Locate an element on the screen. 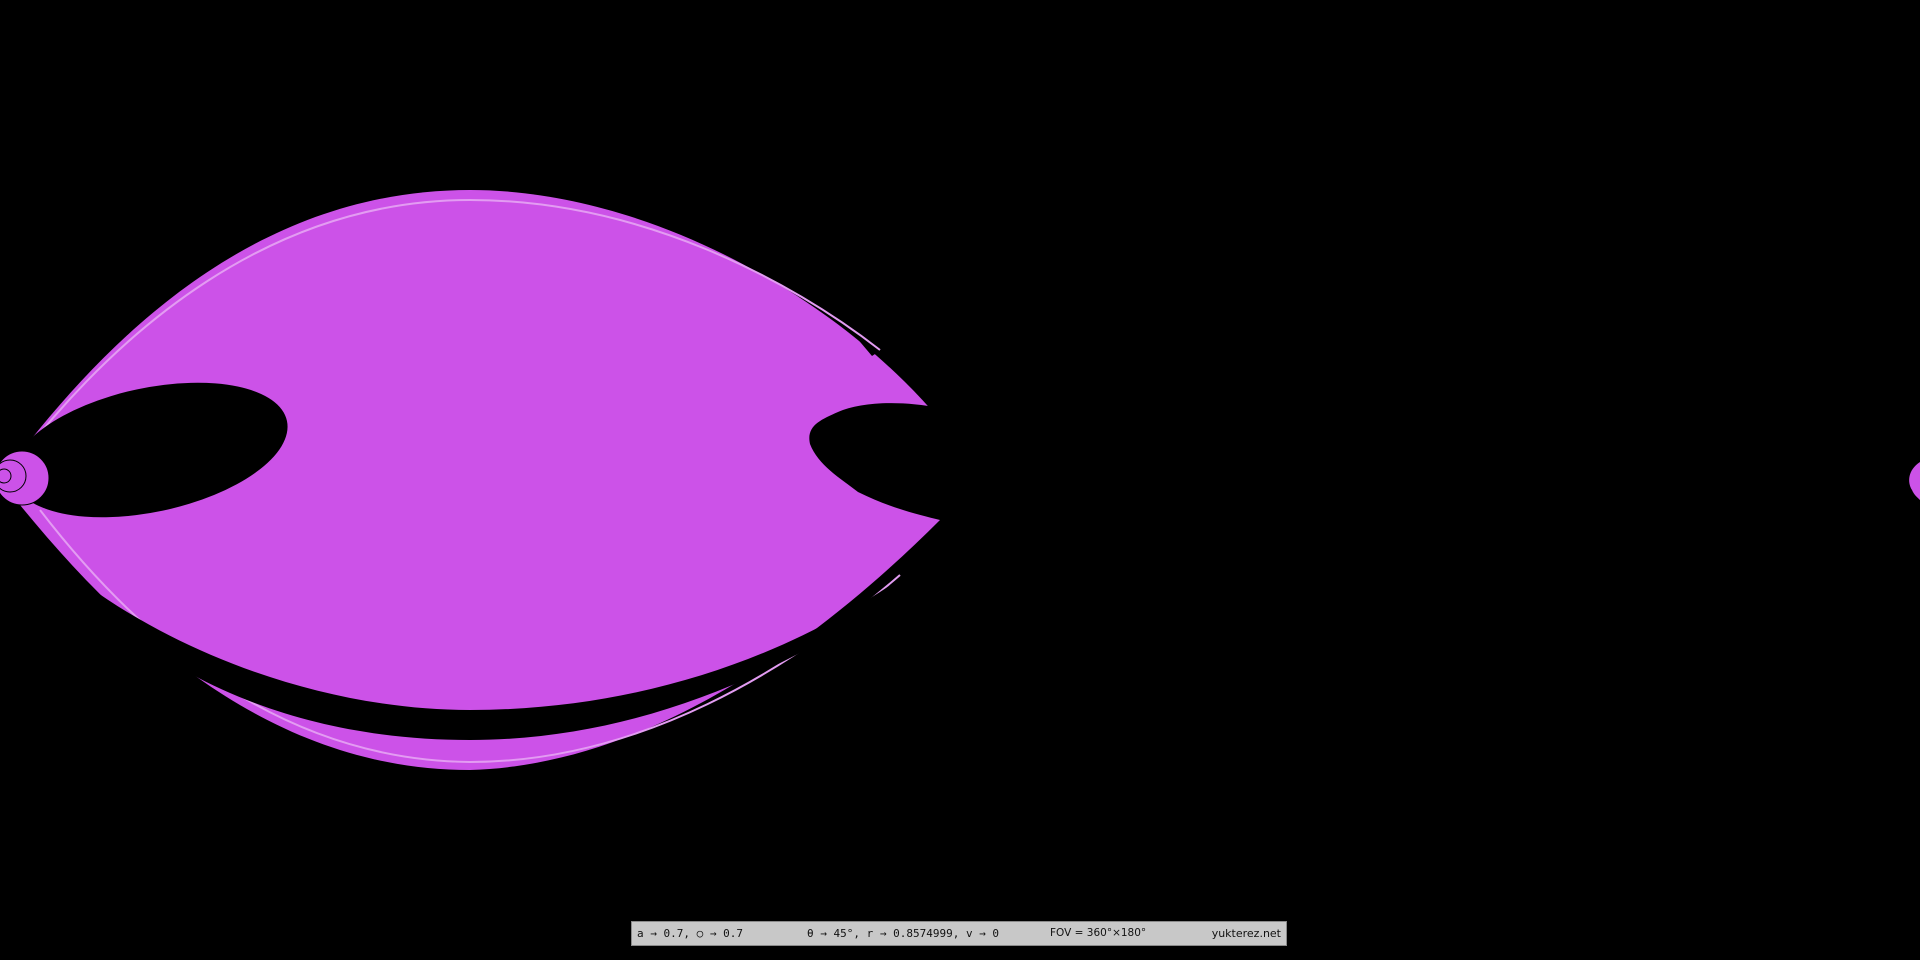 The image size is (1920, 960). right-edge-lobe is located at coordinates (1914, 481).